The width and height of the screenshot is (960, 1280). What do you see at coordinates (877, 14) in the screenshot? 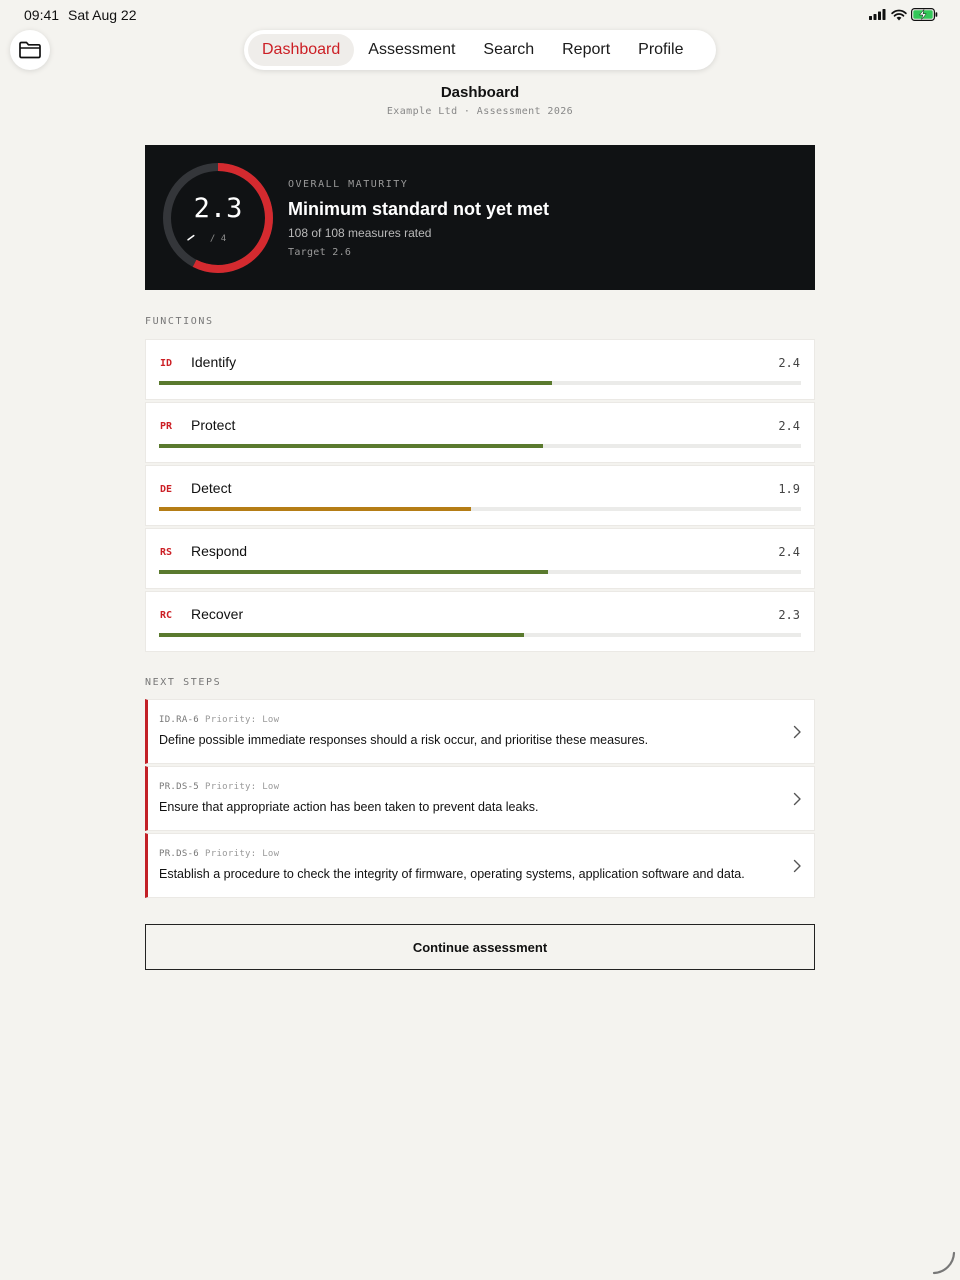
I see `cellular-signal-icon` at bounding box center [877, 14].